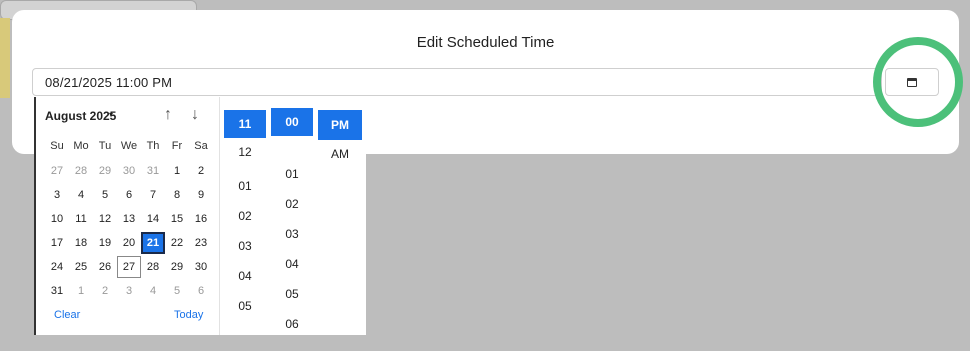 This screenshot has width=970, height=351. Describe the element at coordinates (340, 125) in the screenshot. I see `pm-option-selected: PM` at that location.